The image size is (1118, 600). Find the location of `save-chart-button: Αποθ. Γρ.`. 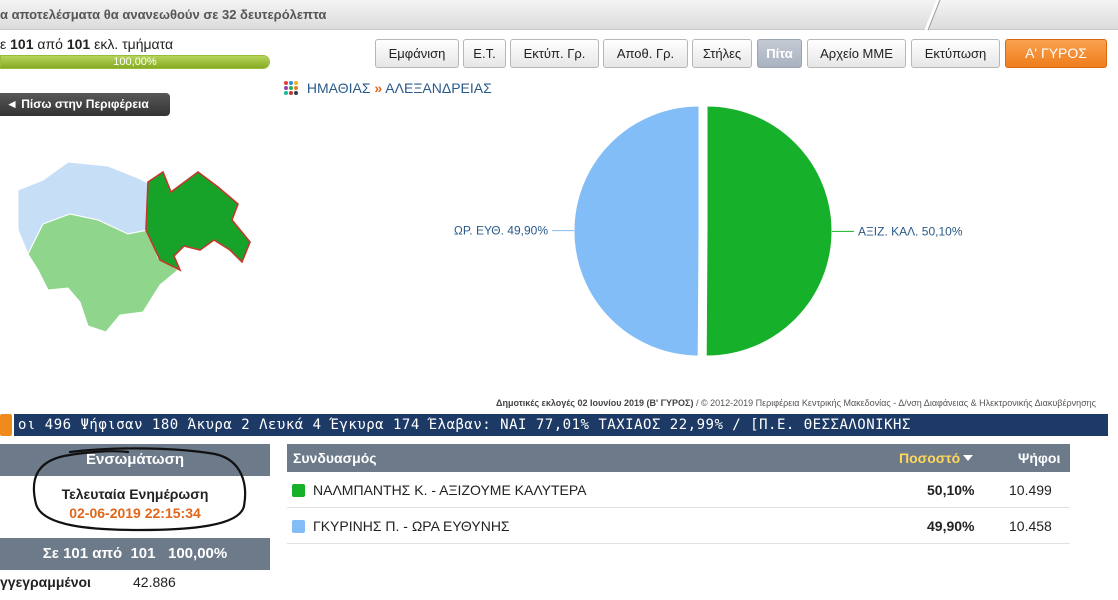

save-chart-button: Αποθ. Γρ. is located at coordinates (645, 53).